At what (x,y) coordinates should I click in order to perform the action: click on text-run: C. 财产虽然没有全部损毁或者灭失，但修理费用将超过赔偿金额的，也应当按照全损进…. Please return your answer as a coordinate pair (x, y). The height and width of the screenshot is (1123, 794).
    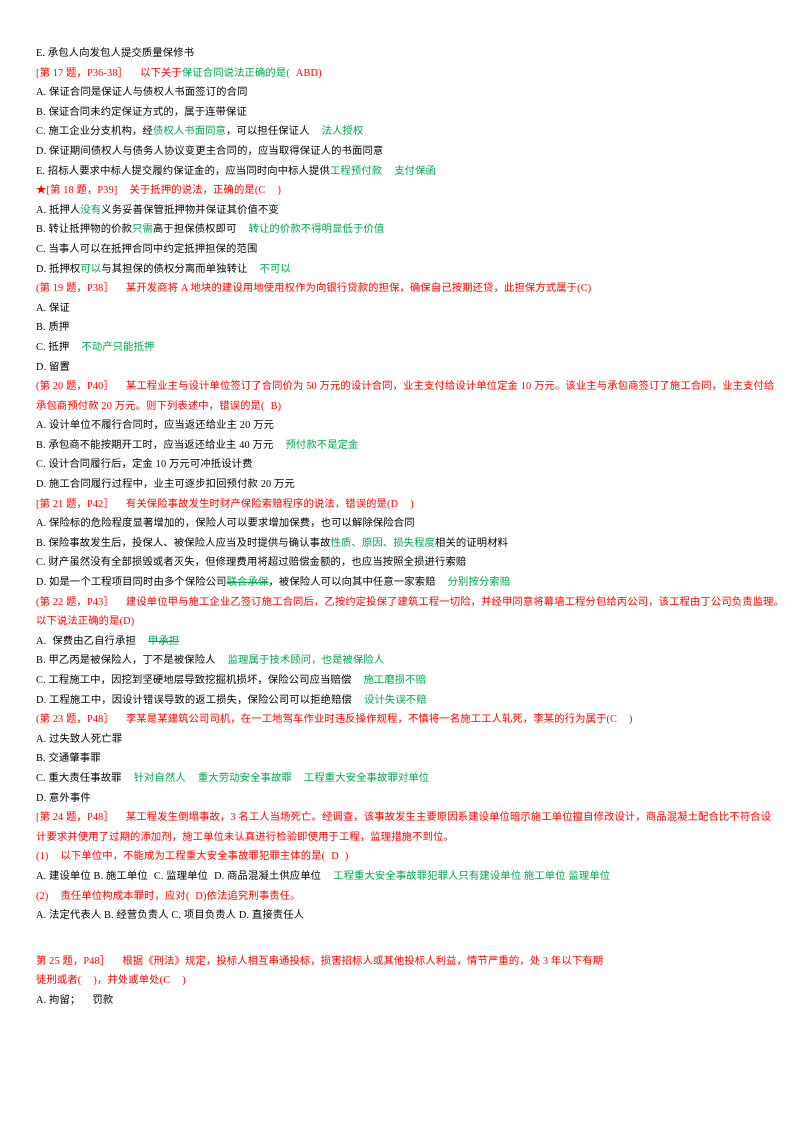
    Looking at the image, I should click on (251, 563).